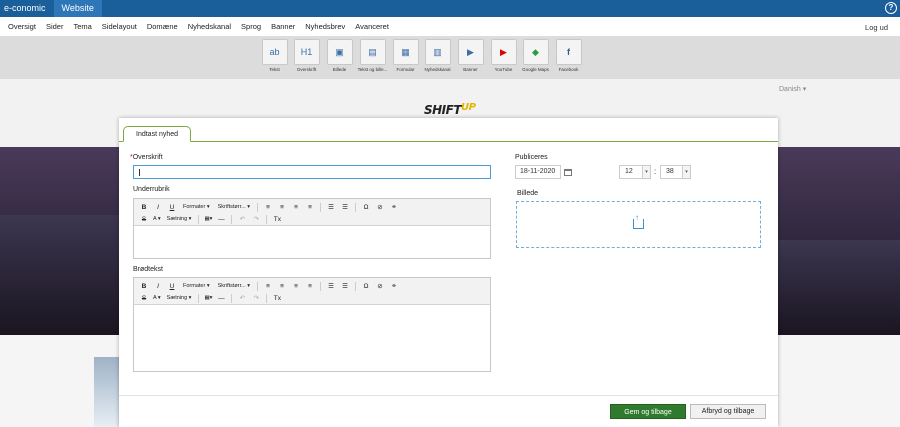  What do you see at coordinates (531, 157) in the screenshot?
I see `publish-label: Publiceres` at bounding box center [531, 157].